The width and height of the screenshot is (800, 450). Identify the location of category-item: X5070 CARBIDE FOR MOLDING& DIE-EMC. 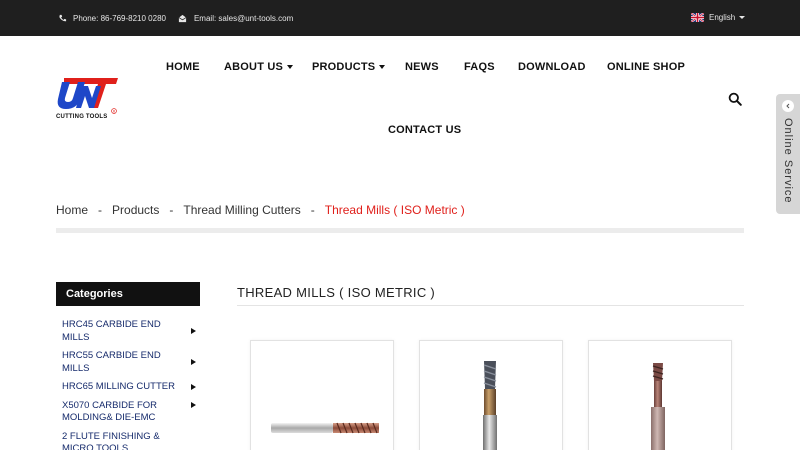
(128, 412).